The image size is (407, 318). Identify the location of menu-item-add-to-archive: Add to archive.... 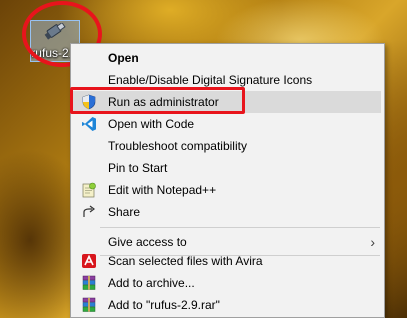
(226, 283).